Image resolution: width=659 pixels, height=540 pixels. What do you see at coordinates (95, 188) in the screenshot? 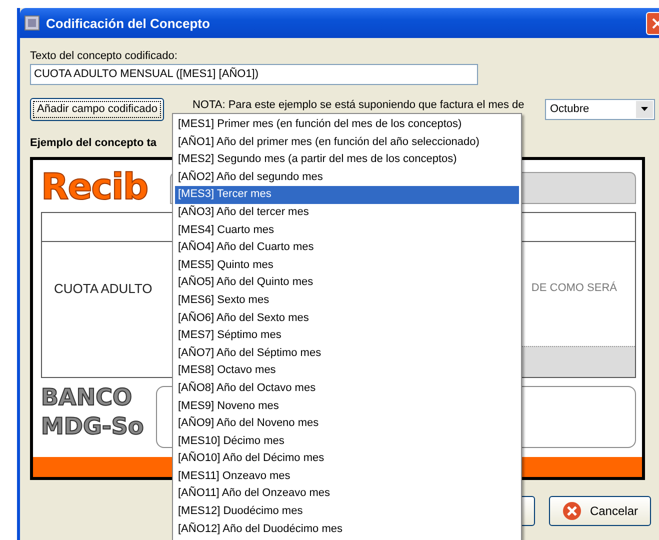
I see `receipt-logo: Recib` at bounding box center [95, 188].